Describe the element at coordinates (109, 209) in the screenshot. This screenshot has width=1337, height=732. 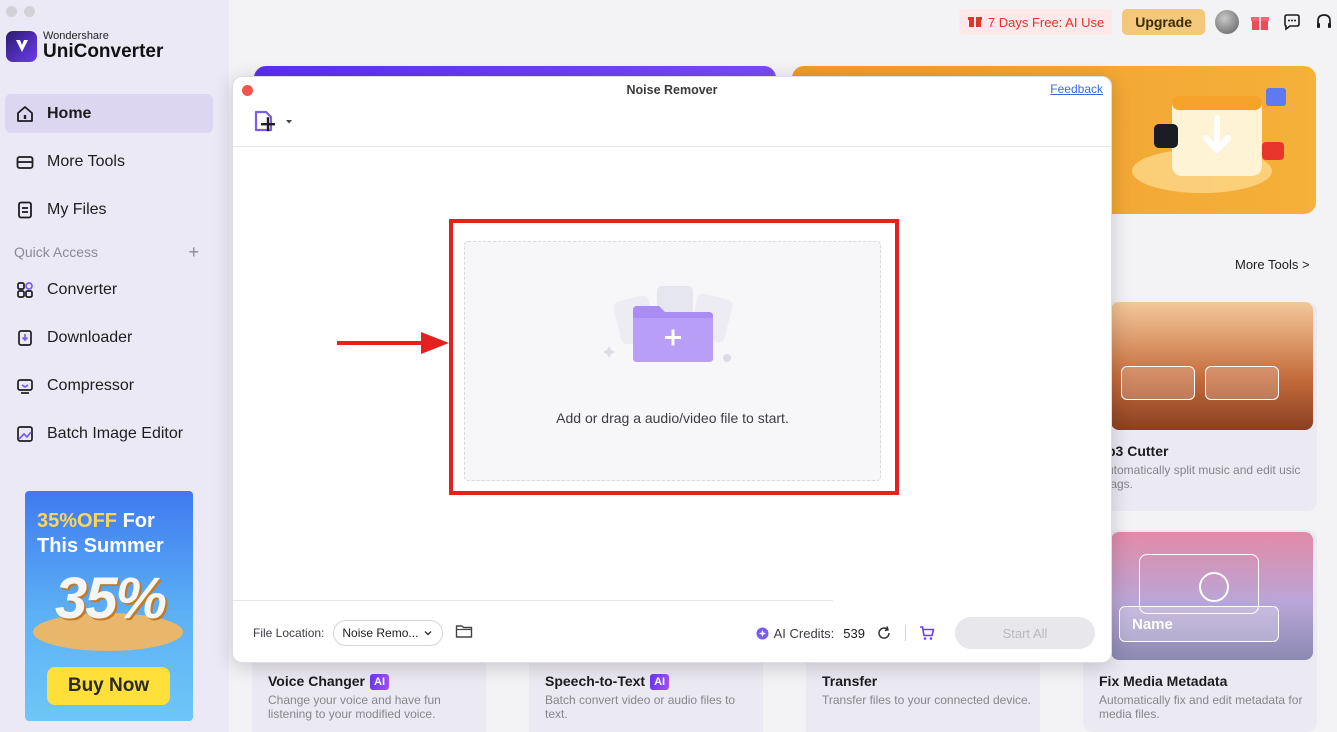
I see `sidebar-item-my-files: My Files` at that location.